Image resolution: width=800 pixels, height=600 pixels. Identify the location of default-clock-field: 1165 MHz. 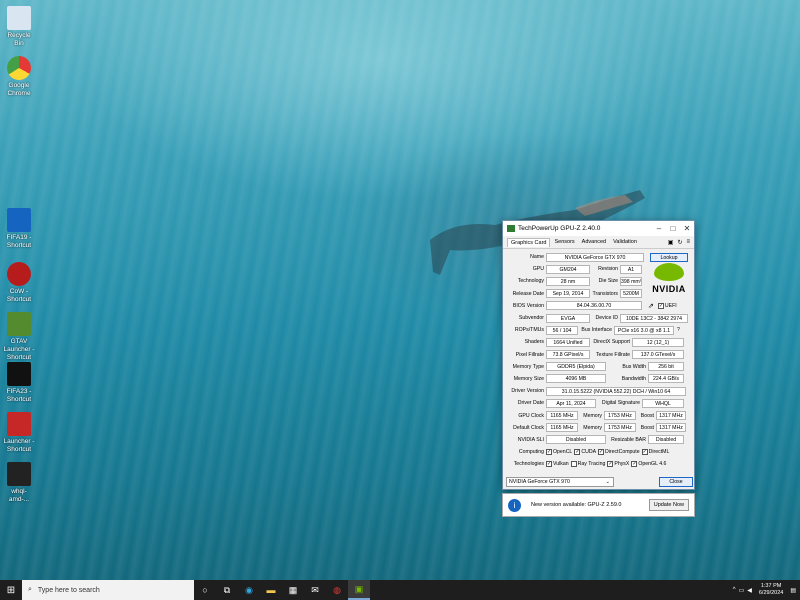
(562, 428).